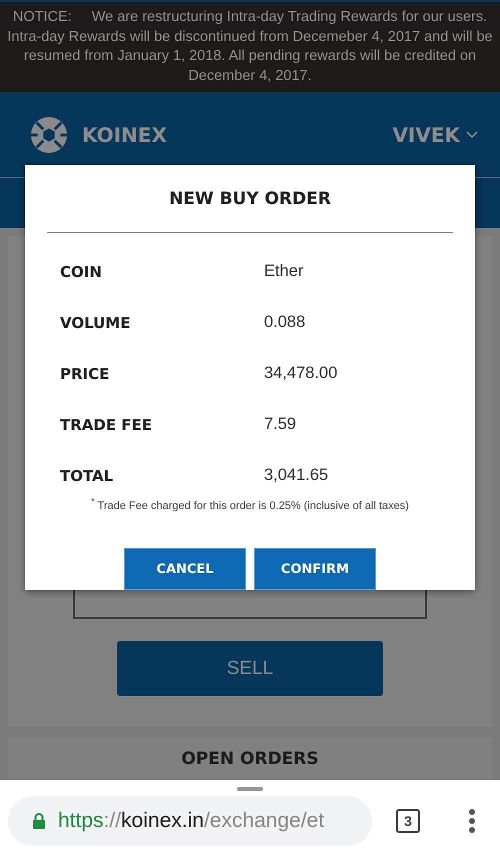 This screenshot has width=500, height=858. I want to click on field-label: TOTAL, so click(87, 475).